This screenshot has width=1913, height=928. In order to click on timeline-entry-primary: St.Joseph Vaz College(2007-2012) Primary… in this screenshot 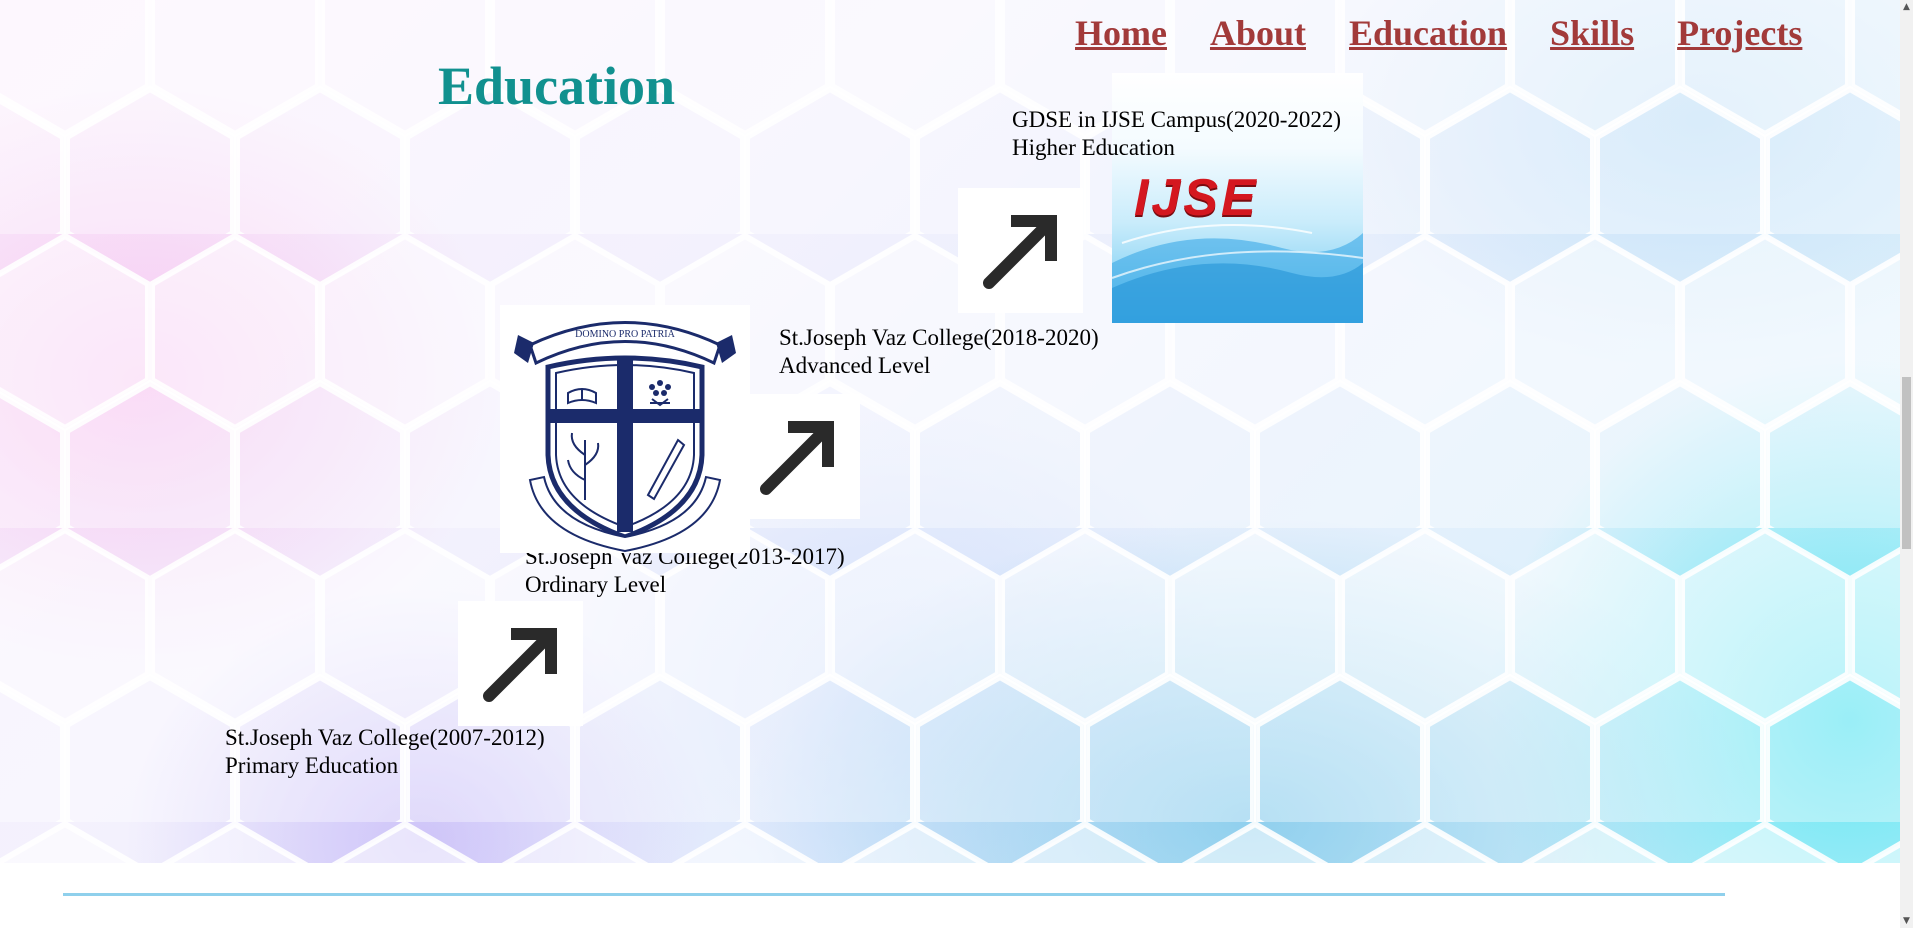, I will do `click(385, 752)`.